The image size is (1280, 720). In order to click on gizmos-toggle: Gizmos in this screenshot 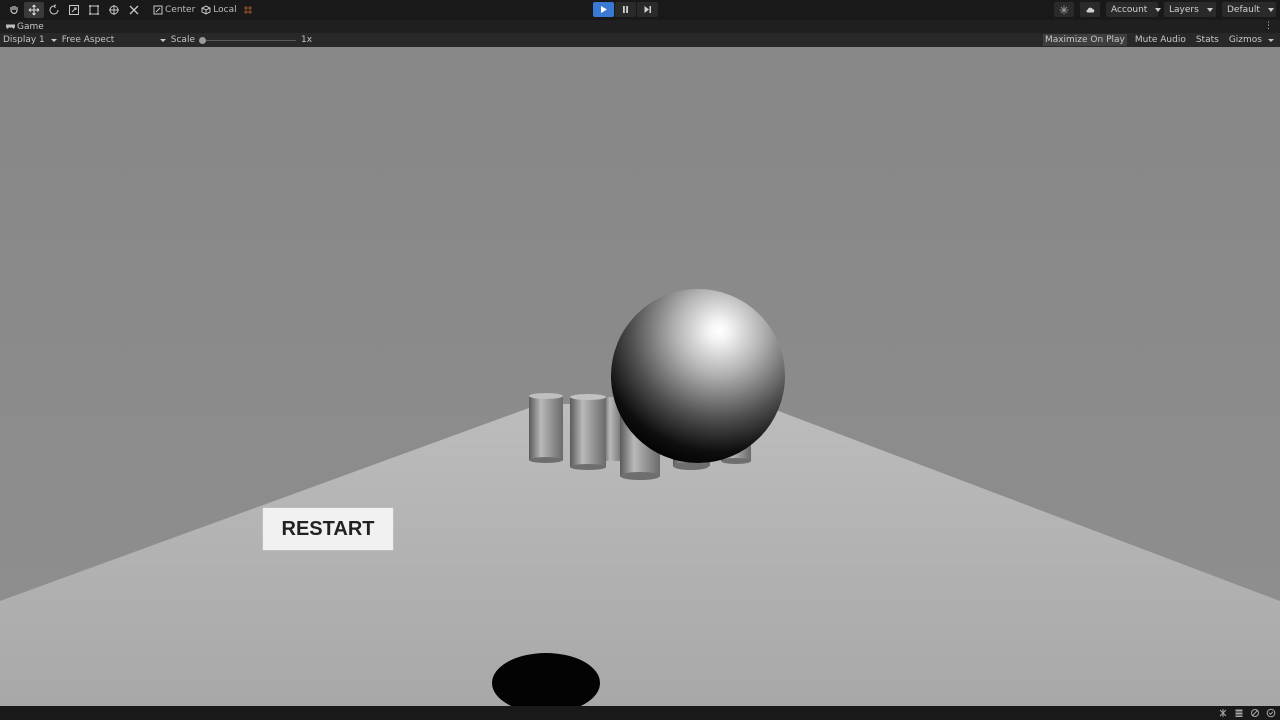, I will do `click(1251, 40)`.